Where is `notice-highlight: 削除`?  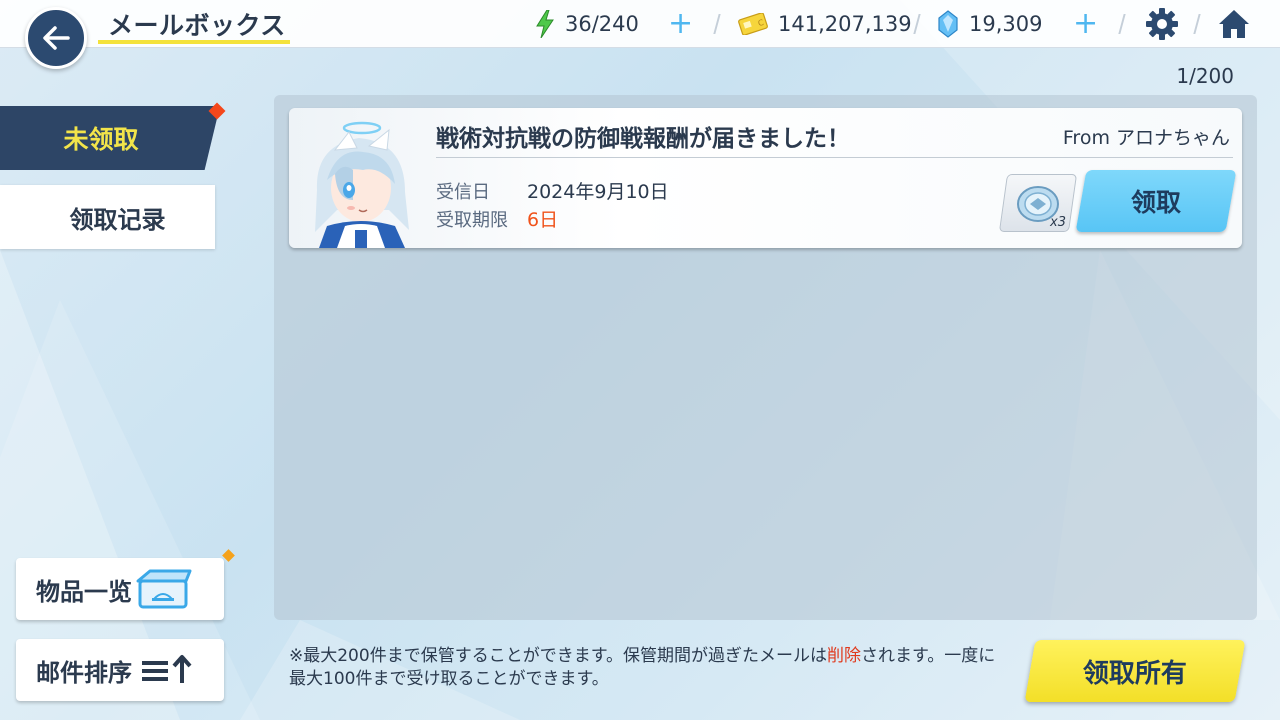
notice-highlight: 削除 is located at coordinates (844, 656).